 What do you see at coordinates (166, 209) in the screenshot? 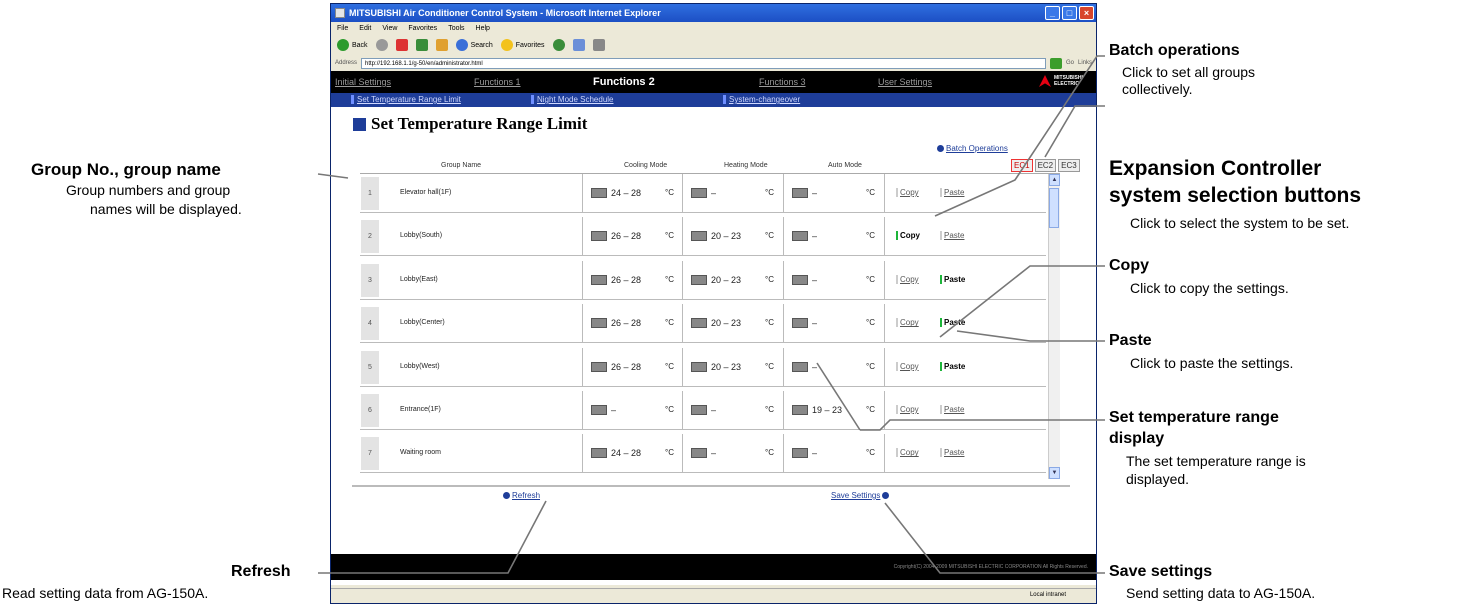
I see `callout-group-desc-2: names will be displayed.` at bounding box center [166, 209].